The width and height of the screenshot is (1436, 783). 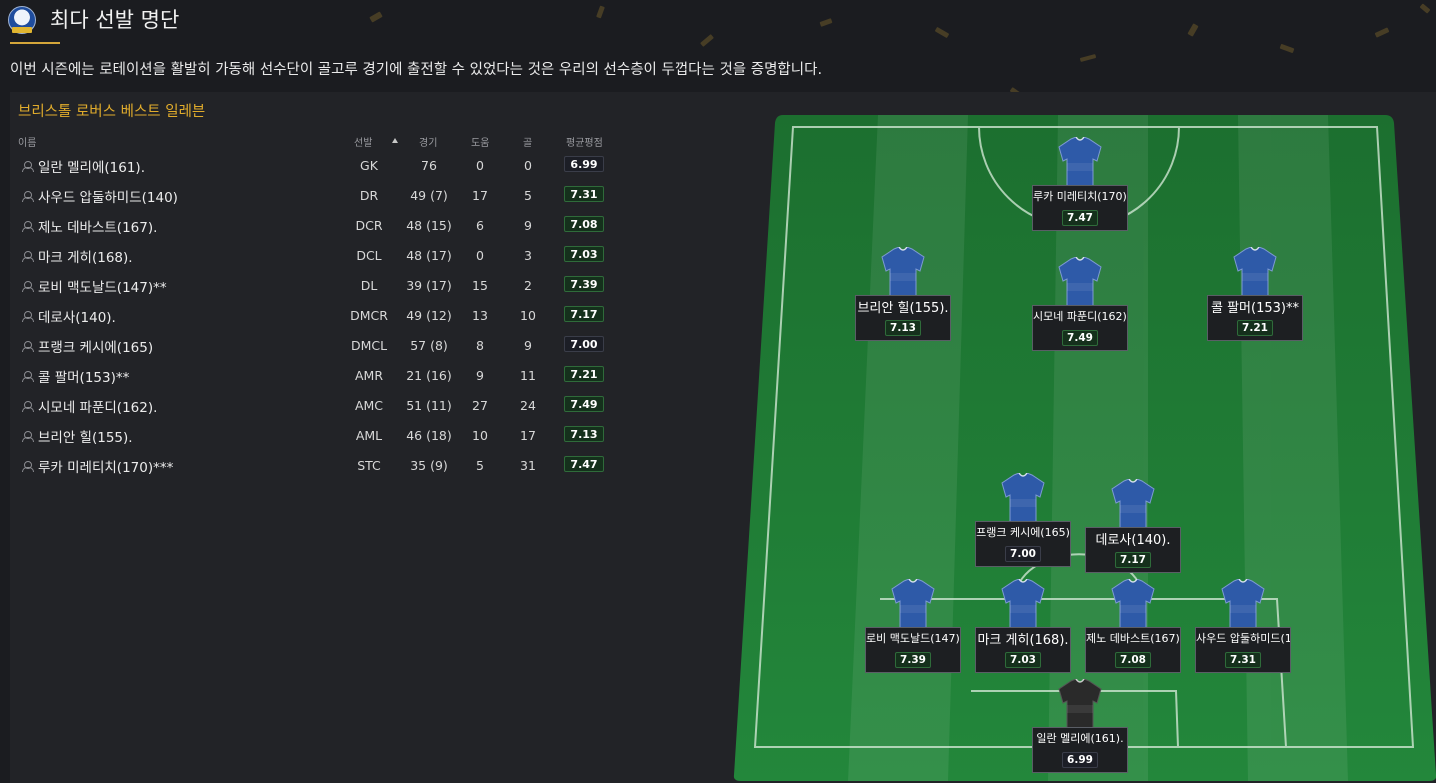 What do you see at coordinates (369, 315) in the screenshot?
I see `player-position: DMCR` at bounding box center [369, 315].